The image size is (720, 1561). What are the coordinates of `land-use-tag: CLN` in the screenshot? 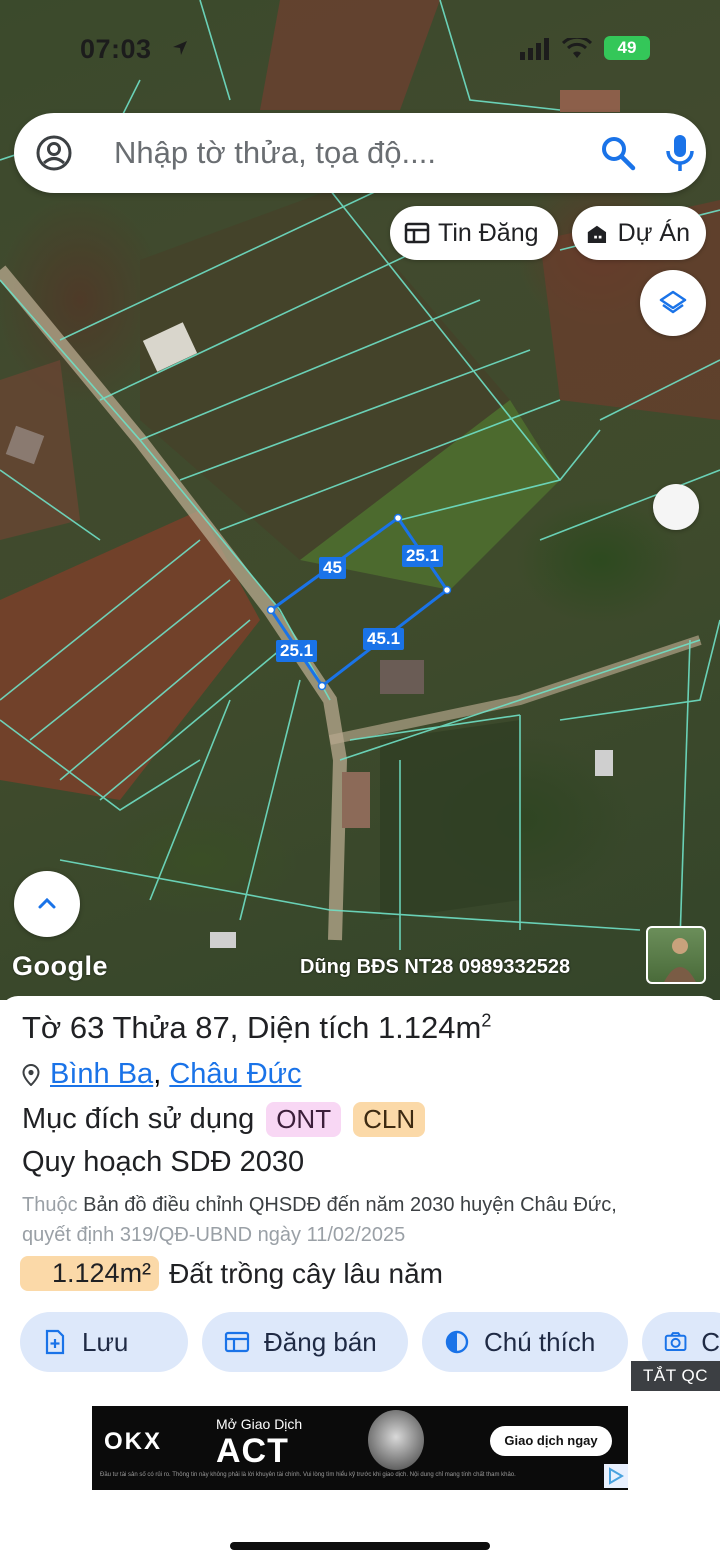 It's located at (389, 1119).